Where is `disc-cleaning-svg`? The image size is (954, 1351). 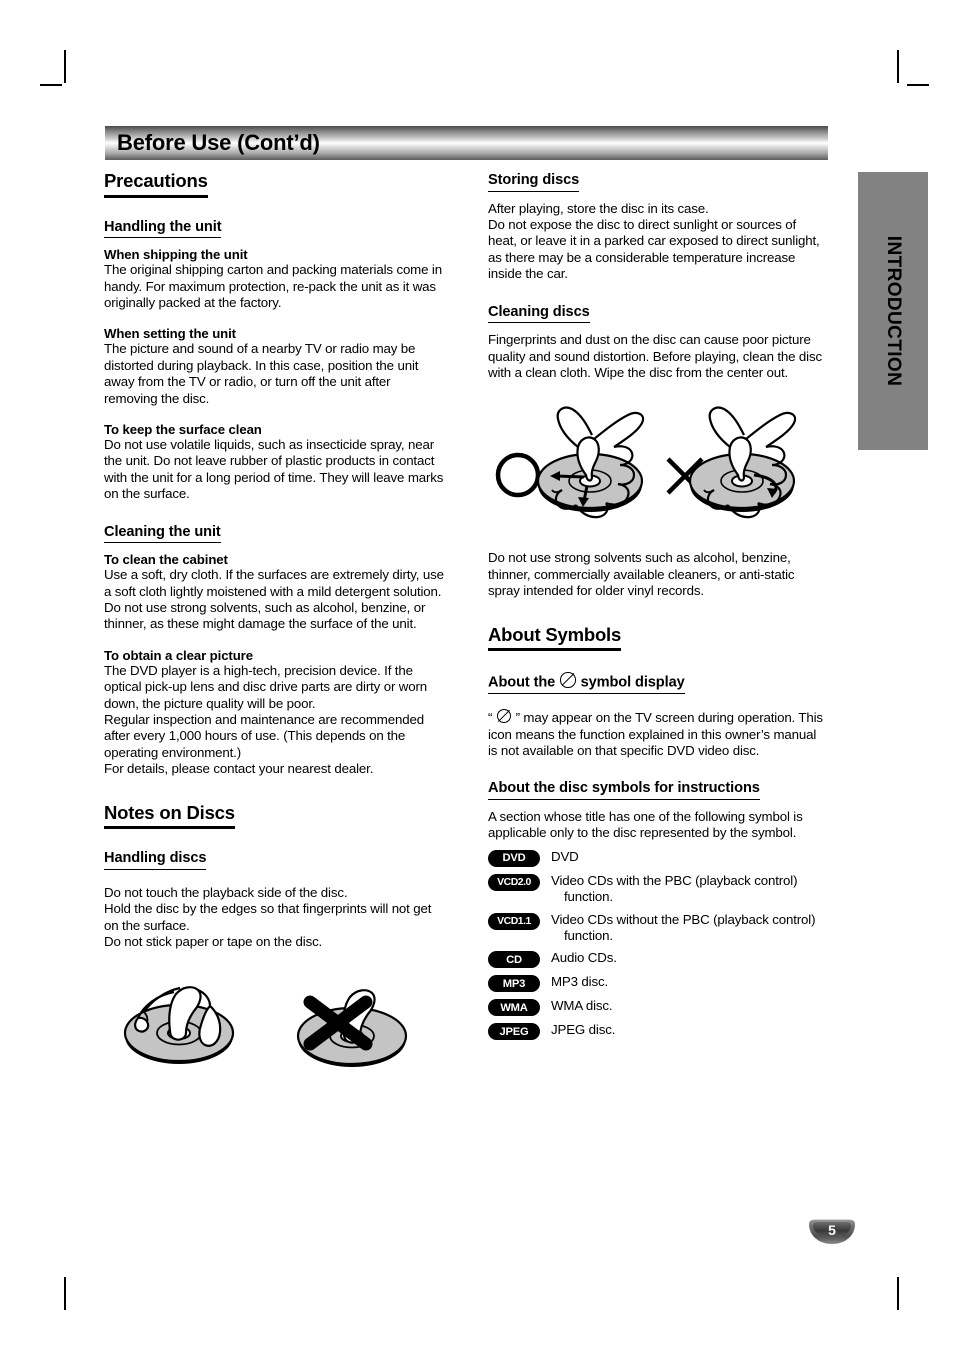
disc-cleaning-svg is located at coordinates (646, 462).